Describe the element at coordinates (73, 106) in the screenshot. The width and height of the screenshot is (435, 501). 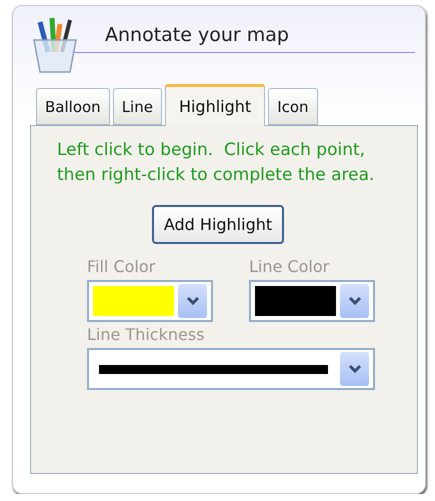
I see `tab: Balloon` at that location.